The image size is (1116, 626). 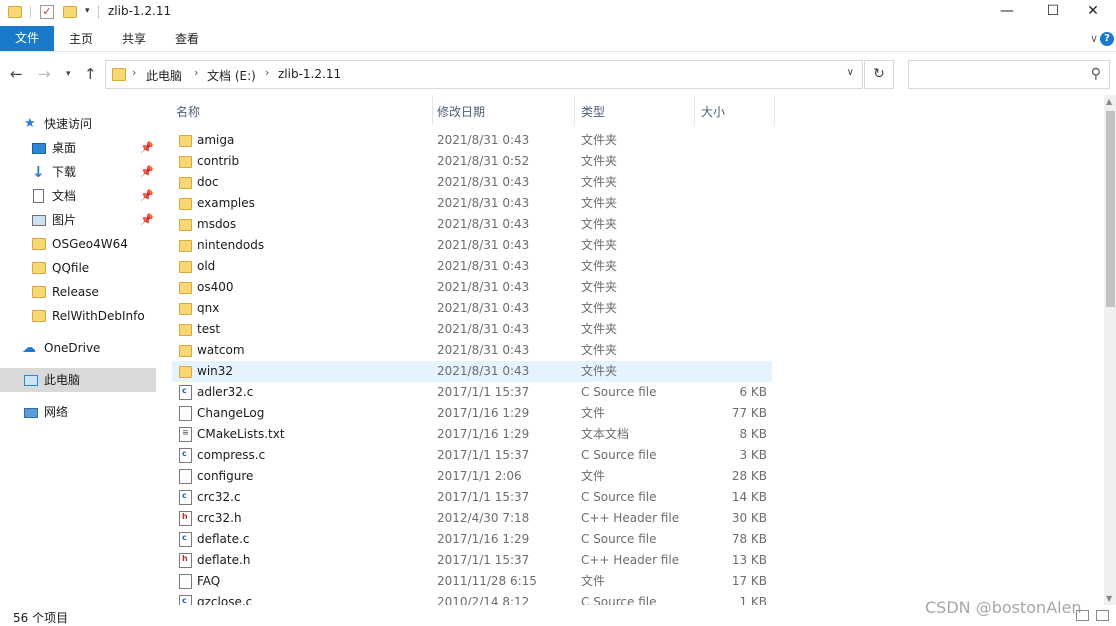 What do you see at coordinates (188, 111) in the screenshot?
I see `column-header-name: 名称` at bounding box center [188, 111].